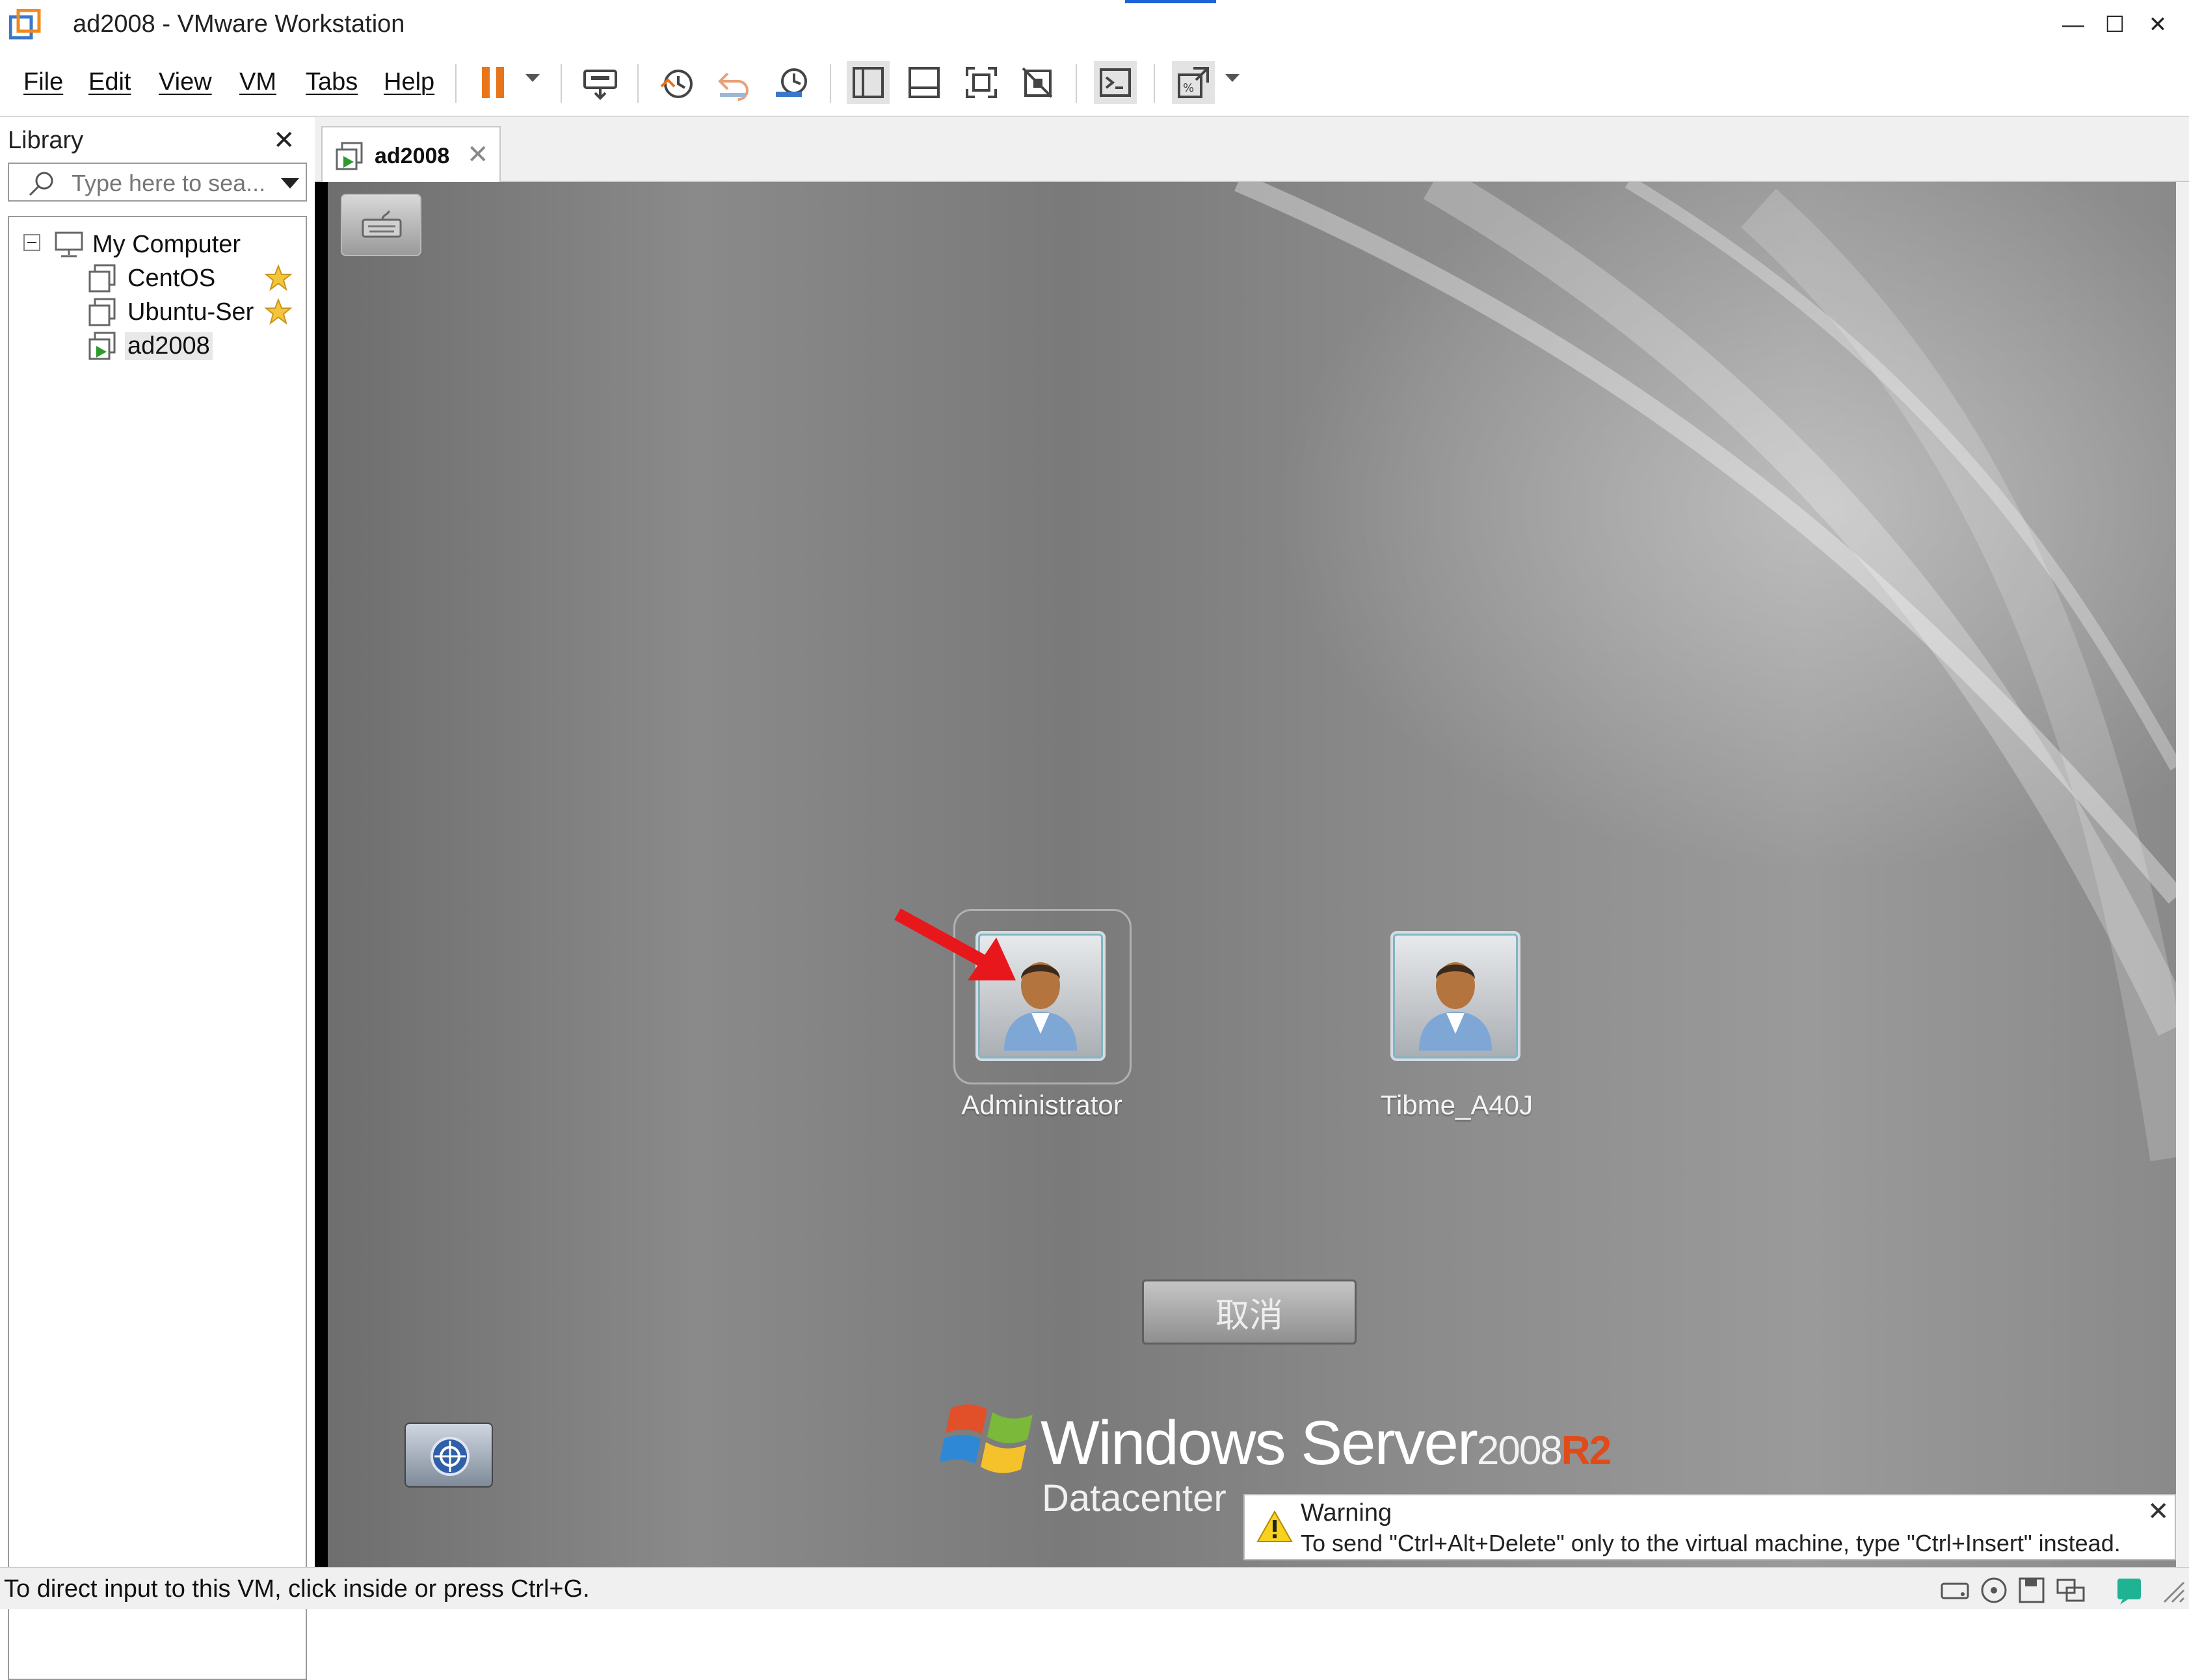 The height and width of the screenshot is (1680, 2189). Describe the element at coordinates (494, 82) in the screenshot. I see `pause-icon` at that location.